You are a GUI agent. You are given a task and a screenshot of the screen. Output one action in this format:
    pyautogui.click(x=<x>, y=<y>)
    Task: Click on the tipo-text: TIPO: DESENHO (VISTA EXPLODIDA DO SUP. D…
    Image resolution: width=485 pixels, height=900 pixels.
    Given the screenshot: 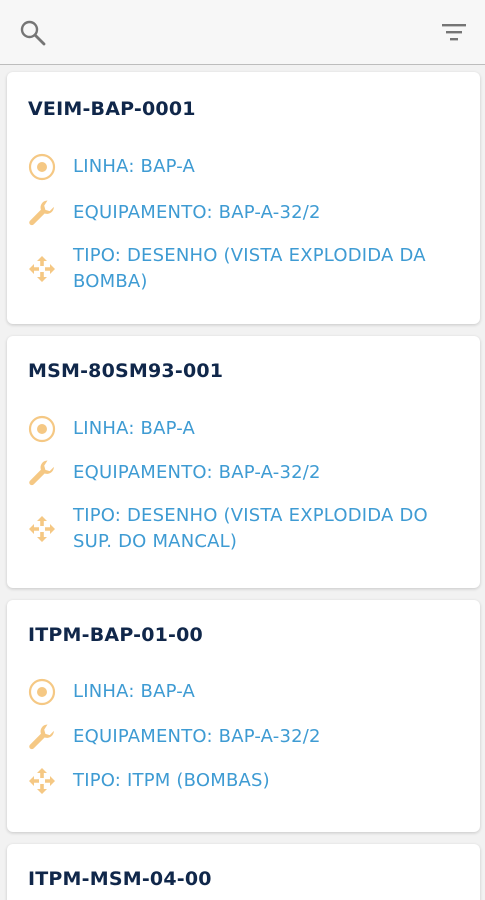 What is the action you would take?
    pyautogui.click(x=250, y=528)
    